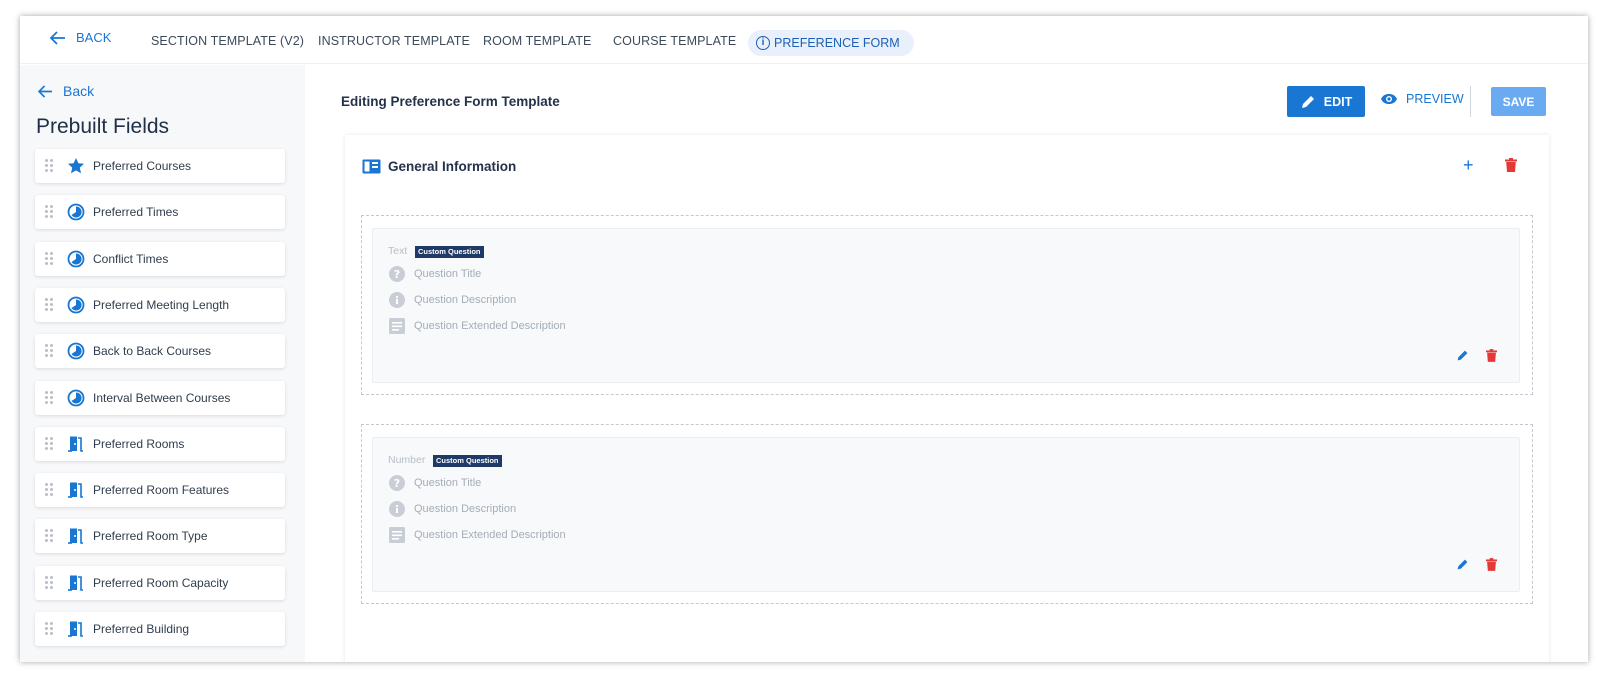 The height and width of the screenshot is (677, 1600). I want to click on back-label: BACK, so click(94, 37).